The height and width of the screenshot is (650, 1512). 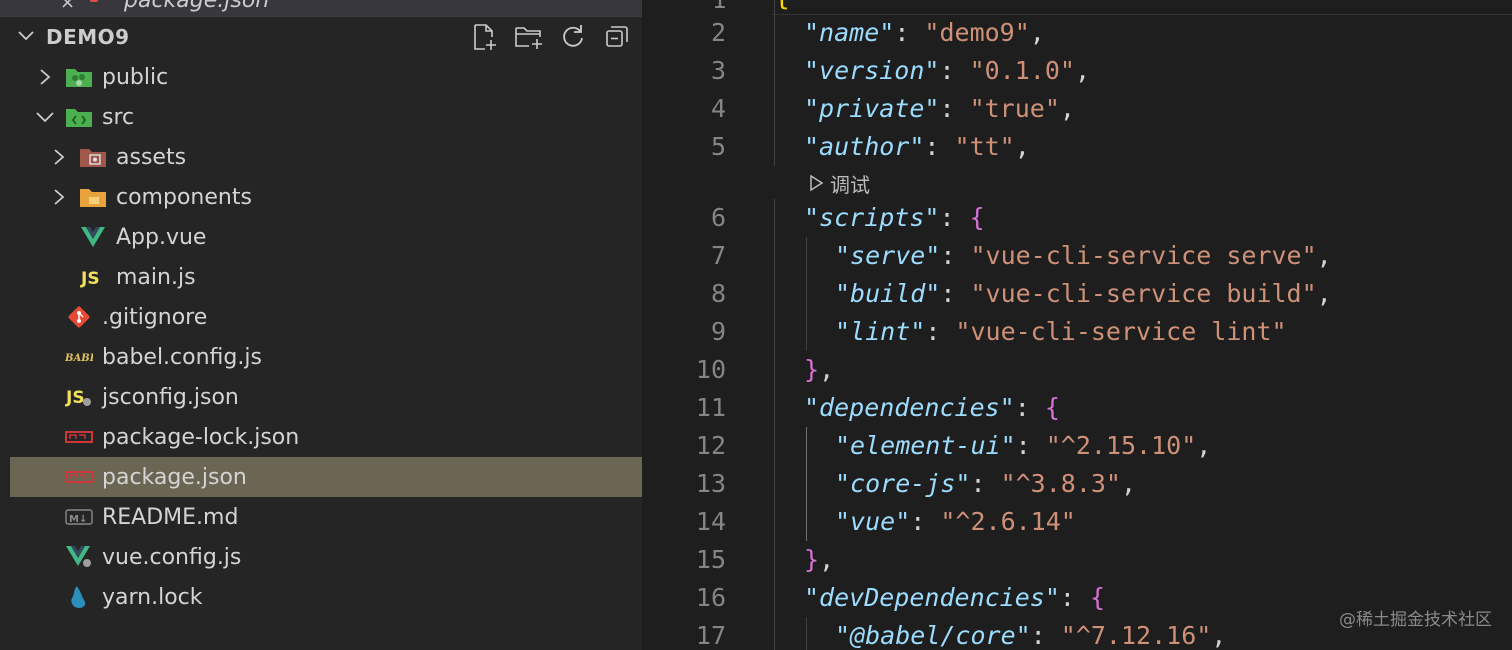 What do you see at coordinates (174, 477) in the screenshot?
I see `tree-item-label: package.json` at bounding box center [174, 477].